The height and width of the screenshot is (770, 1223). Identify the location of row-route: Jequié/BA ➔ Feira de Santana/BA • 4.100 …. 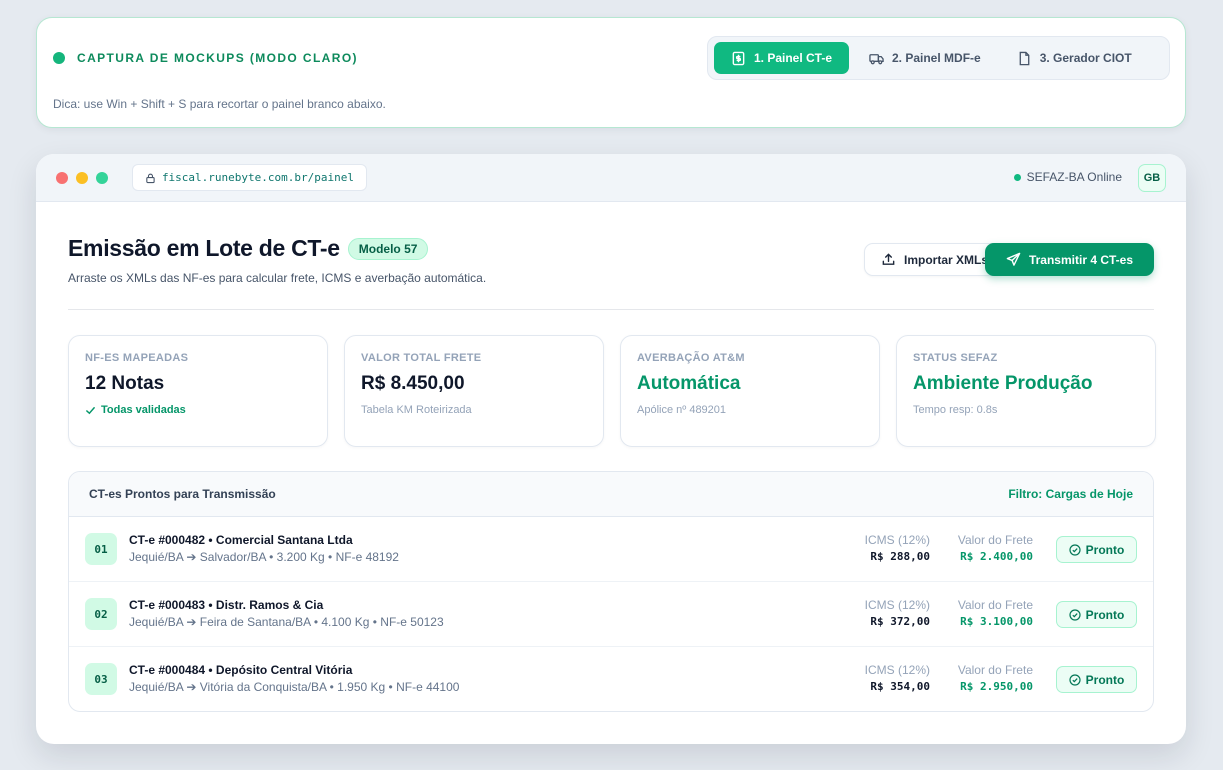
(286, 622).